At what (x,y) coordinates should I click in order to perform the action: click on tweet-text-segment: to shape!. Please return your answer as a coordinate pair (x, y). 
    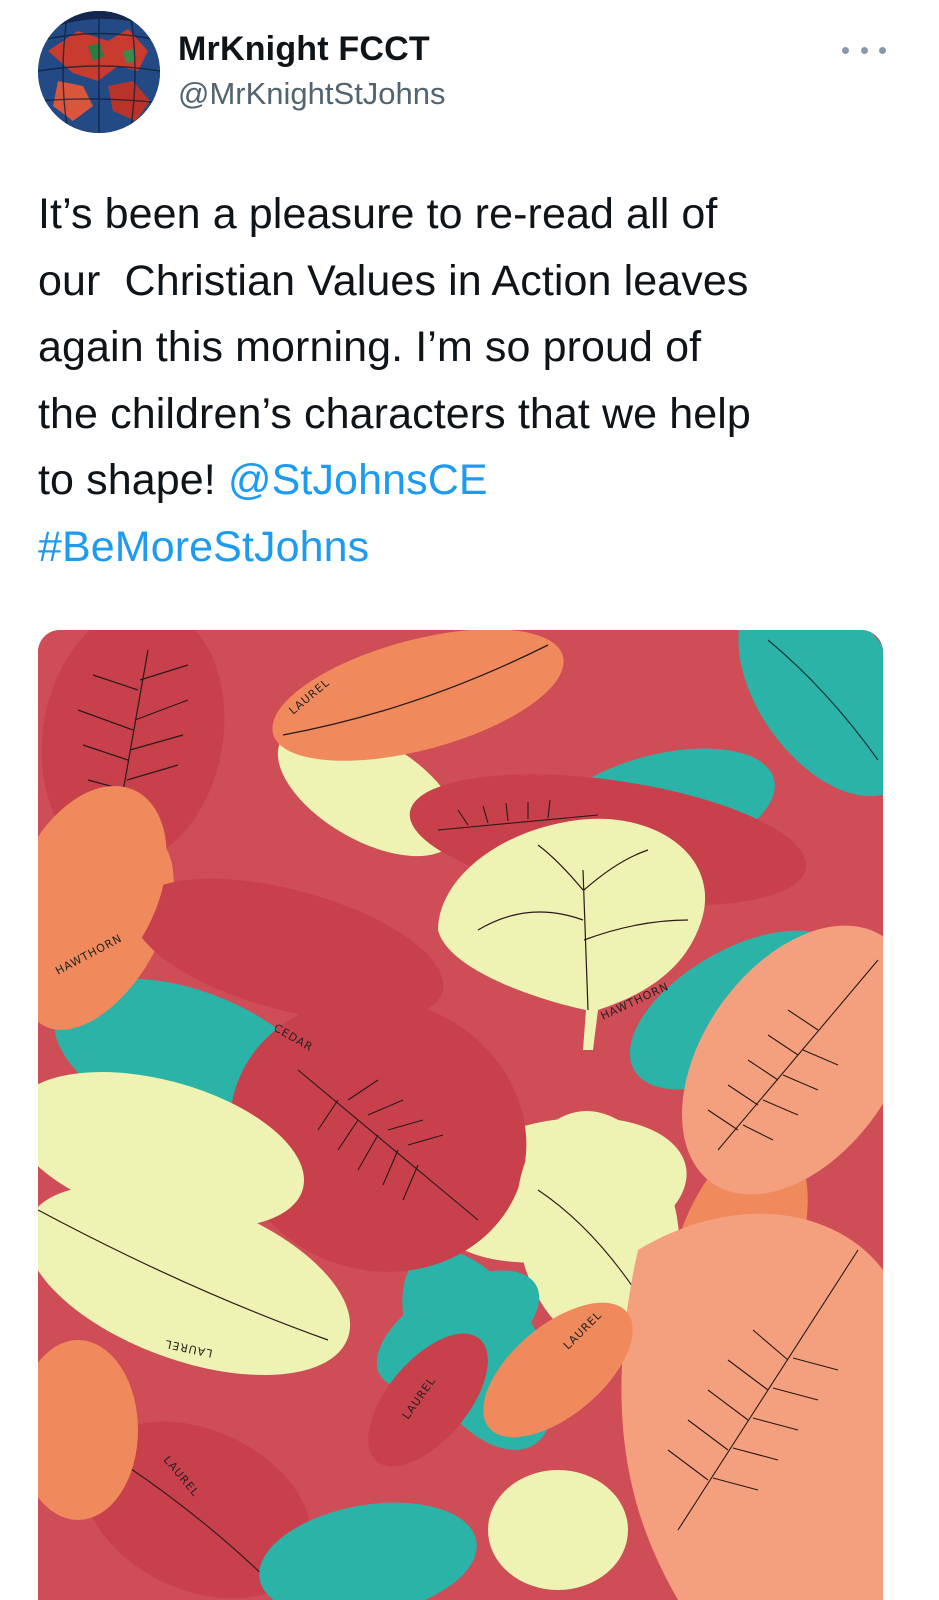
    Looking at the image, I should click on (133, 480).